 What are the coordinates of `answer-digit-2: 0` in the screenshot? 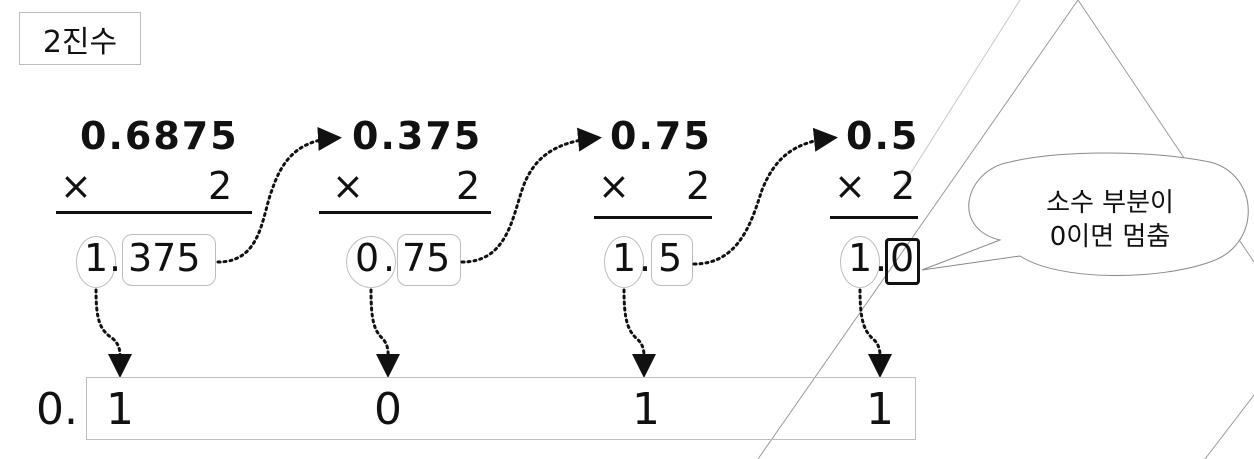 It's located at (388, 409).